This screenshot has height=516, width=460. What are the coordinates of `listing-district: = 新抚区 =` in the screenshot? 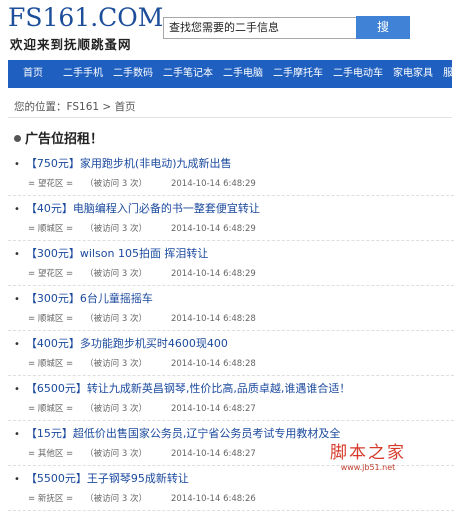 It's located at (51, 499).